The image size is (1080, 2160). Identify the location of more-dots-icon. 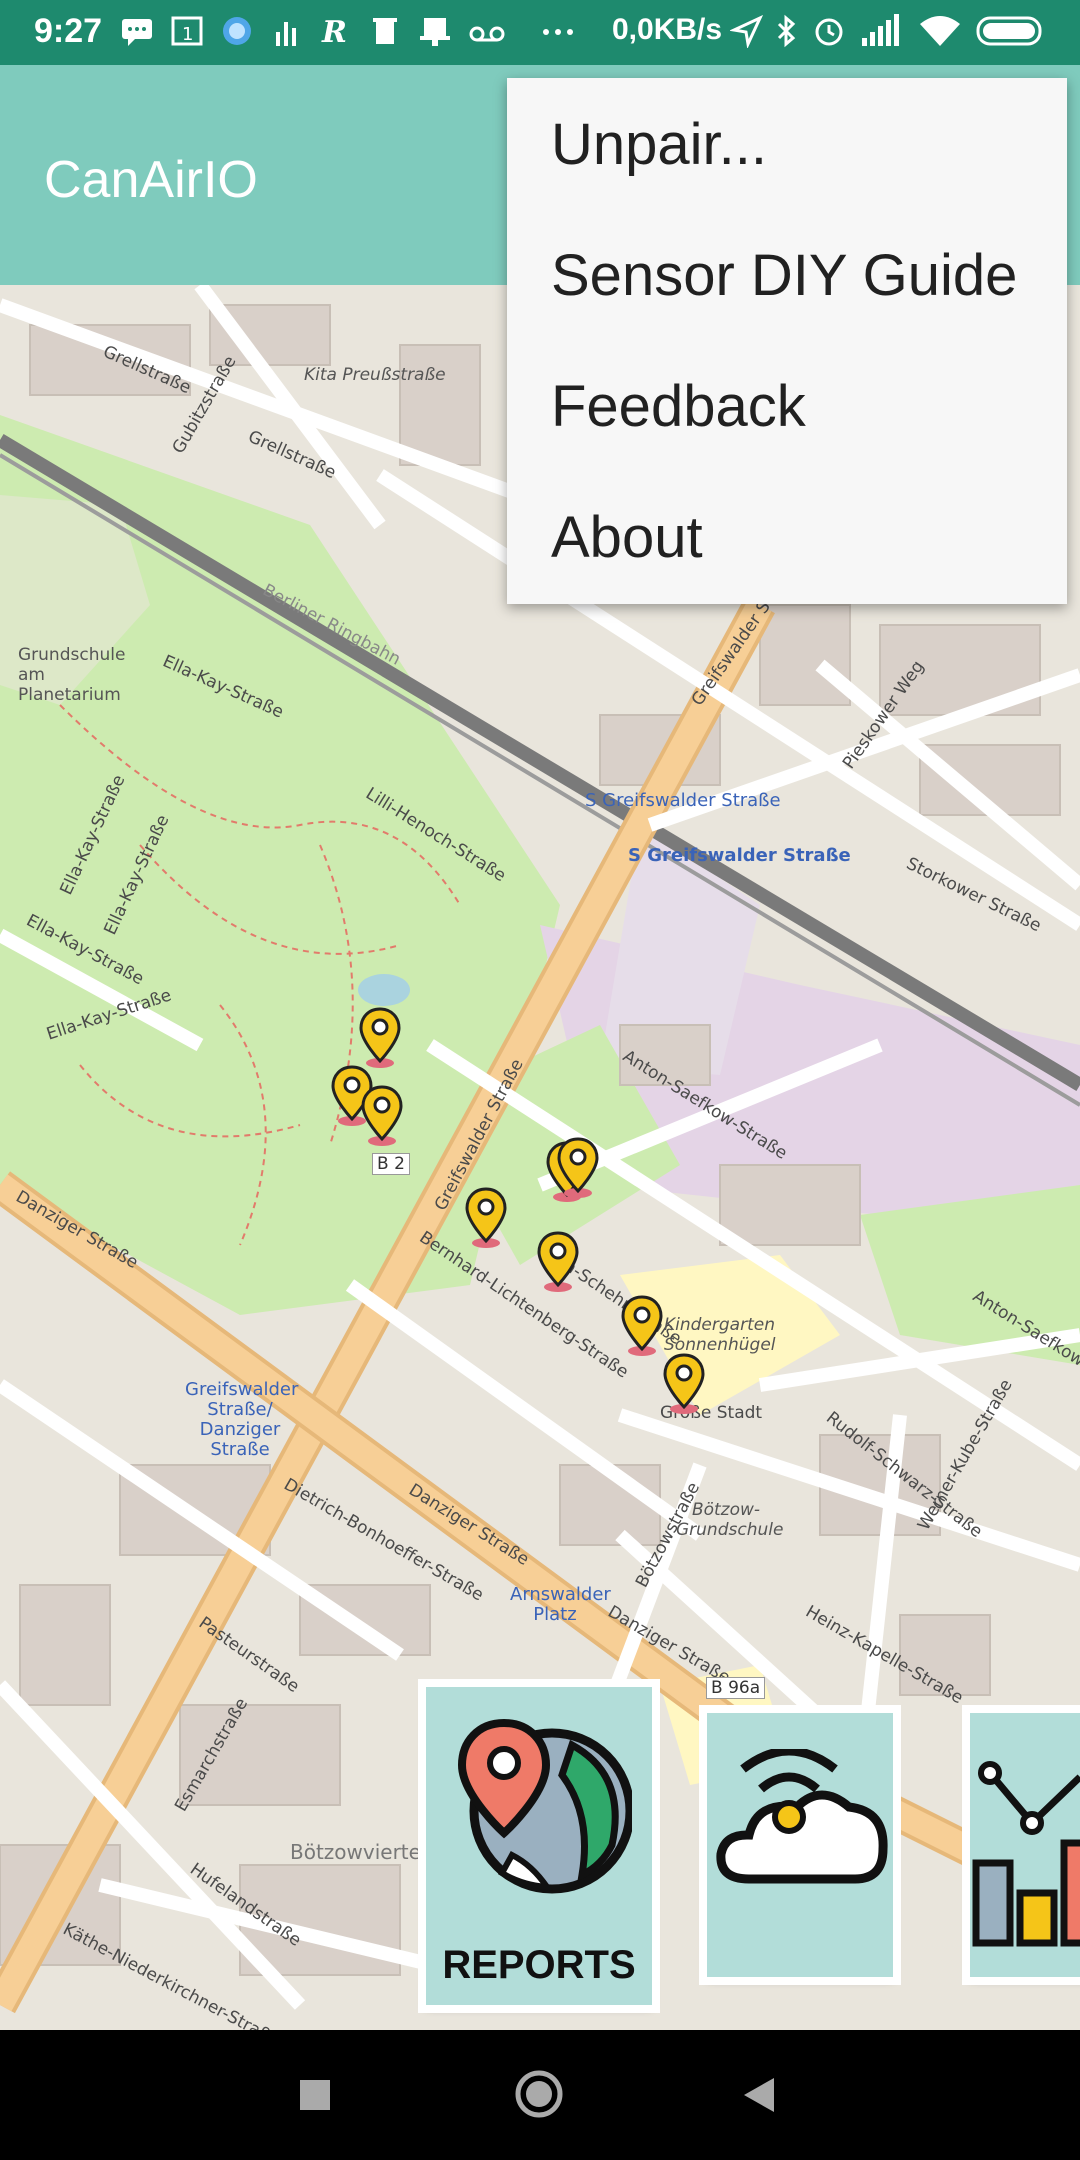
(560, 33).